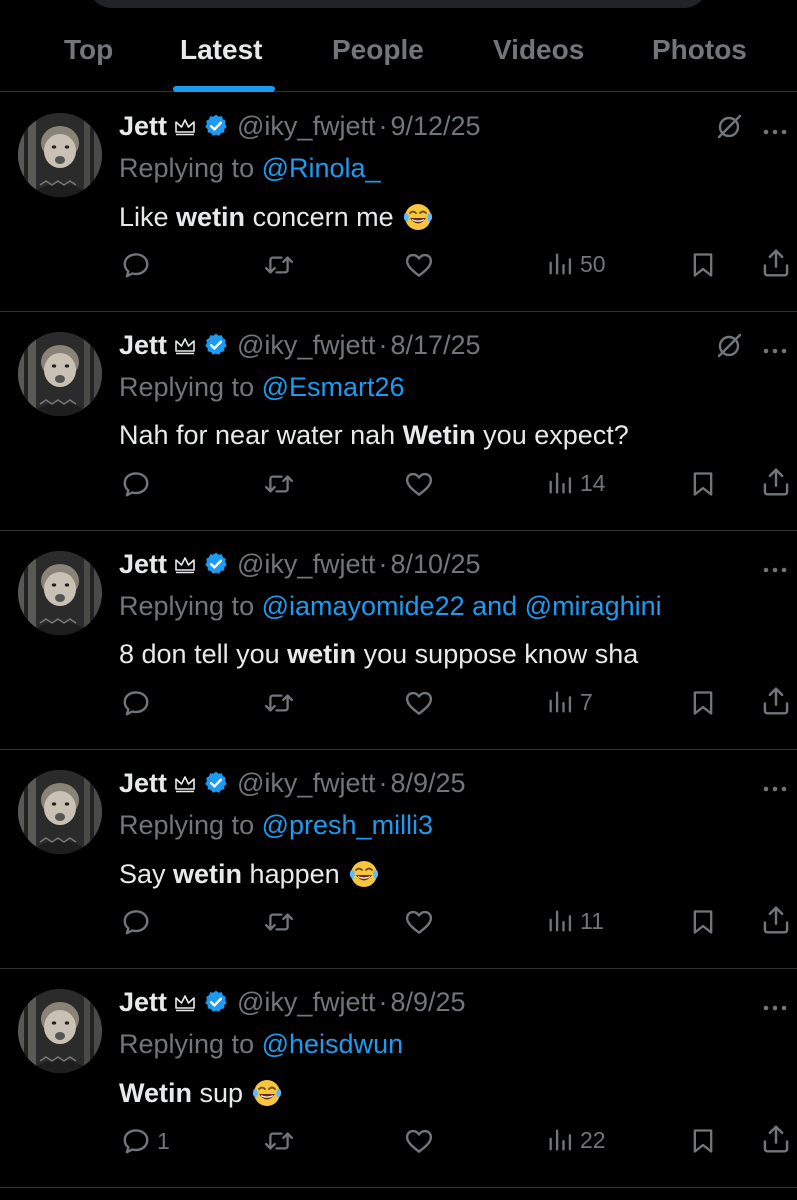 This screenshot has height=1200, width=797. What do you see at coordinates (148, 216) in the screenshot?
I see `tweet-text-part: Like` at bounding box center [148, 216].